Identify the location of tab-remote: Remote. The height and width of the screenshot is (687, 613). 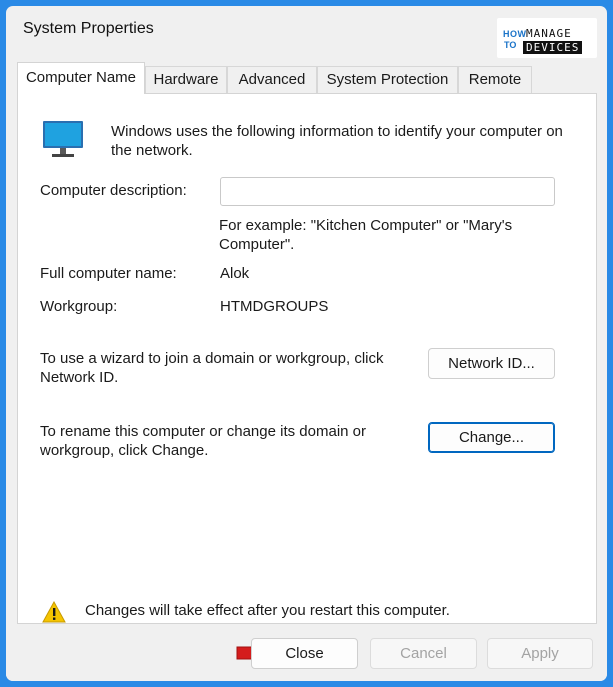
(495, 79).